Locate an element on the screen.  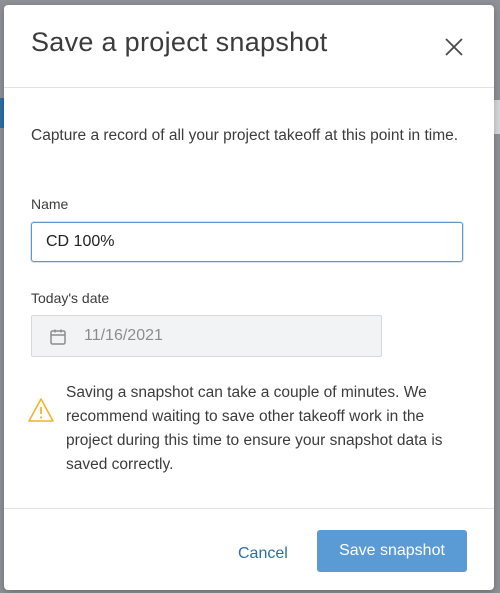
date-value: 11/16/2021 is located at coordinates (123, 335).